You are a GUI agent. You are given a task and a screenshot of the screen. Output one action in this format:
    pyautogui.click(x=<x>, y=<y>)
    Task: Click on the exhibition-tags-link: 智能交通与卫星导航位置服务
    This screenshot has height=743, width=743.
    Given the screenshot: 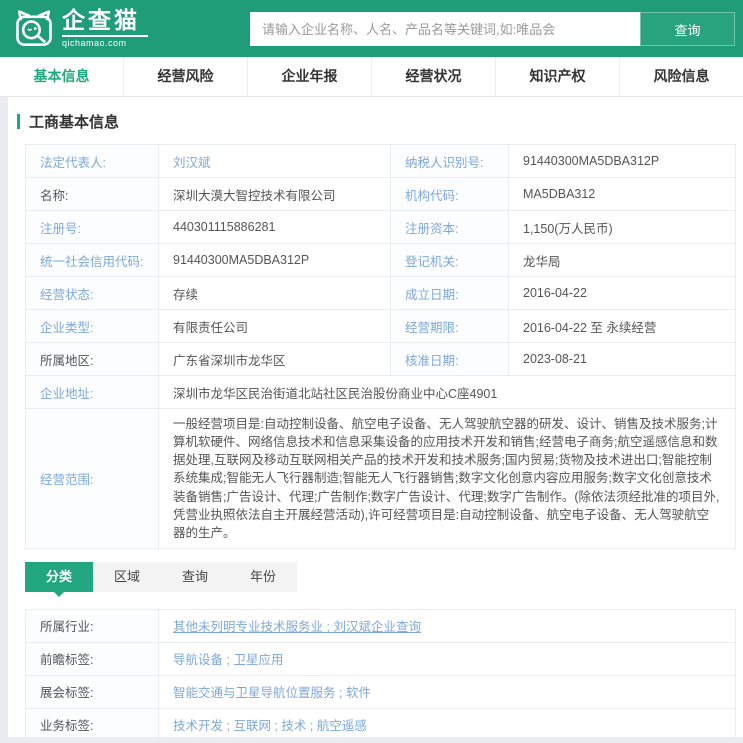 What is the action you would take?
    pyautogui.click(x=254, y=693)
    